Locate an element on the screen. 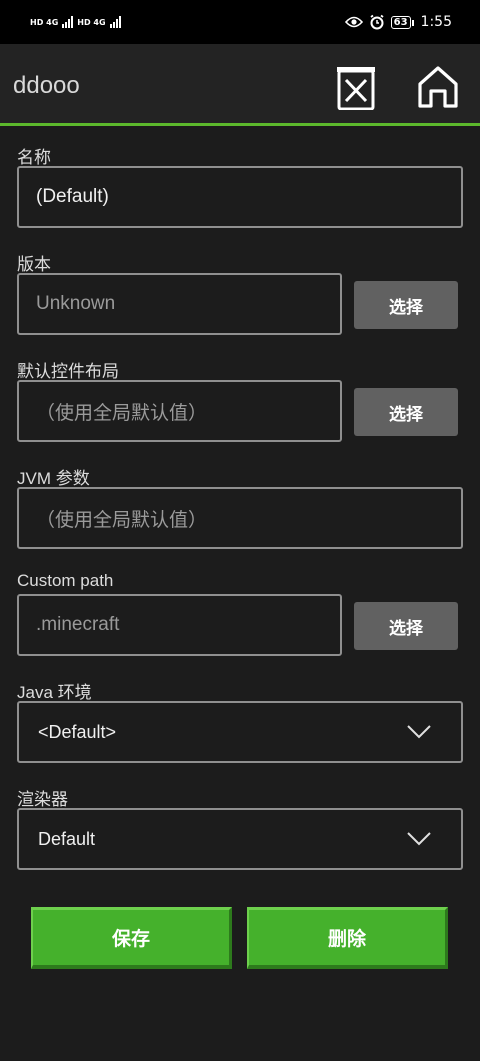 The width and height of the screenshot is (480, 1061). control-layout-placeholder: （使用全局默认值） is located at coordinates (122, 413).